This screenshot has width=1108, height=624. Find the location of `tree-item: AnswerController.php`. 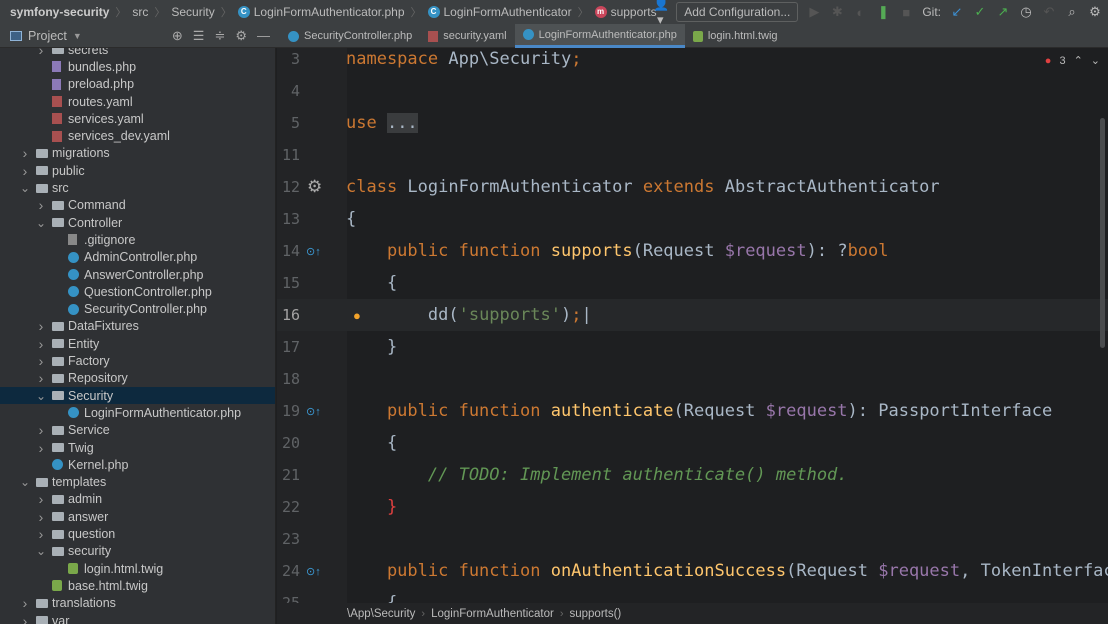

tree-item: AnswerController.php is located at coordinates (137, 274).